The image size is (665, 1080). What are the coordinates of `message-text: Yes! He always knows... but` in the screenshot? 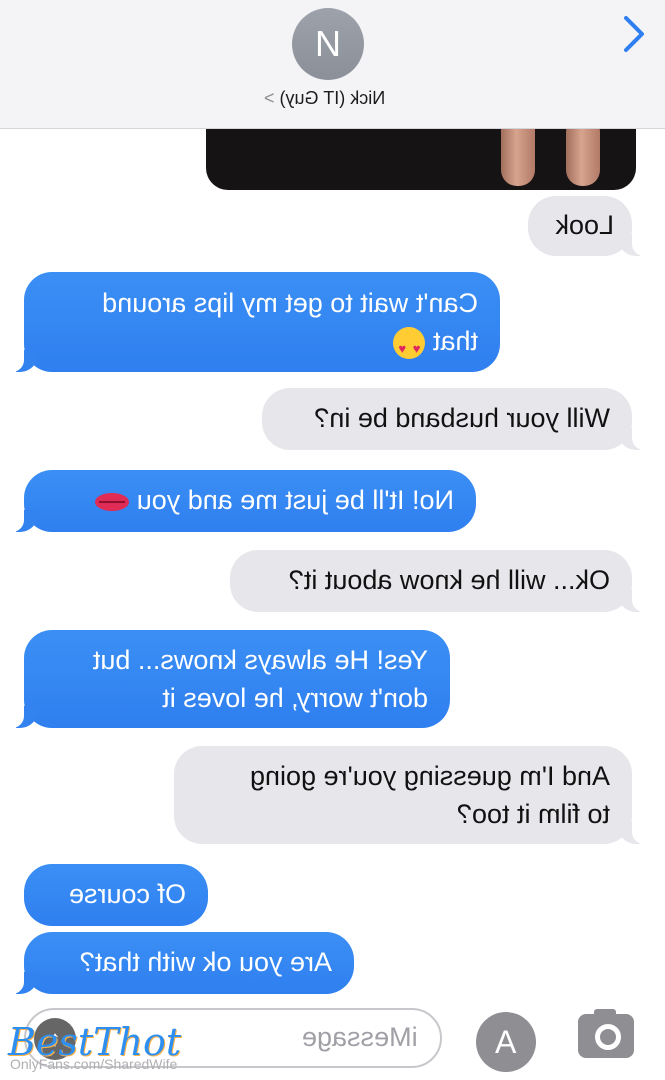 It's located at (260, 660).